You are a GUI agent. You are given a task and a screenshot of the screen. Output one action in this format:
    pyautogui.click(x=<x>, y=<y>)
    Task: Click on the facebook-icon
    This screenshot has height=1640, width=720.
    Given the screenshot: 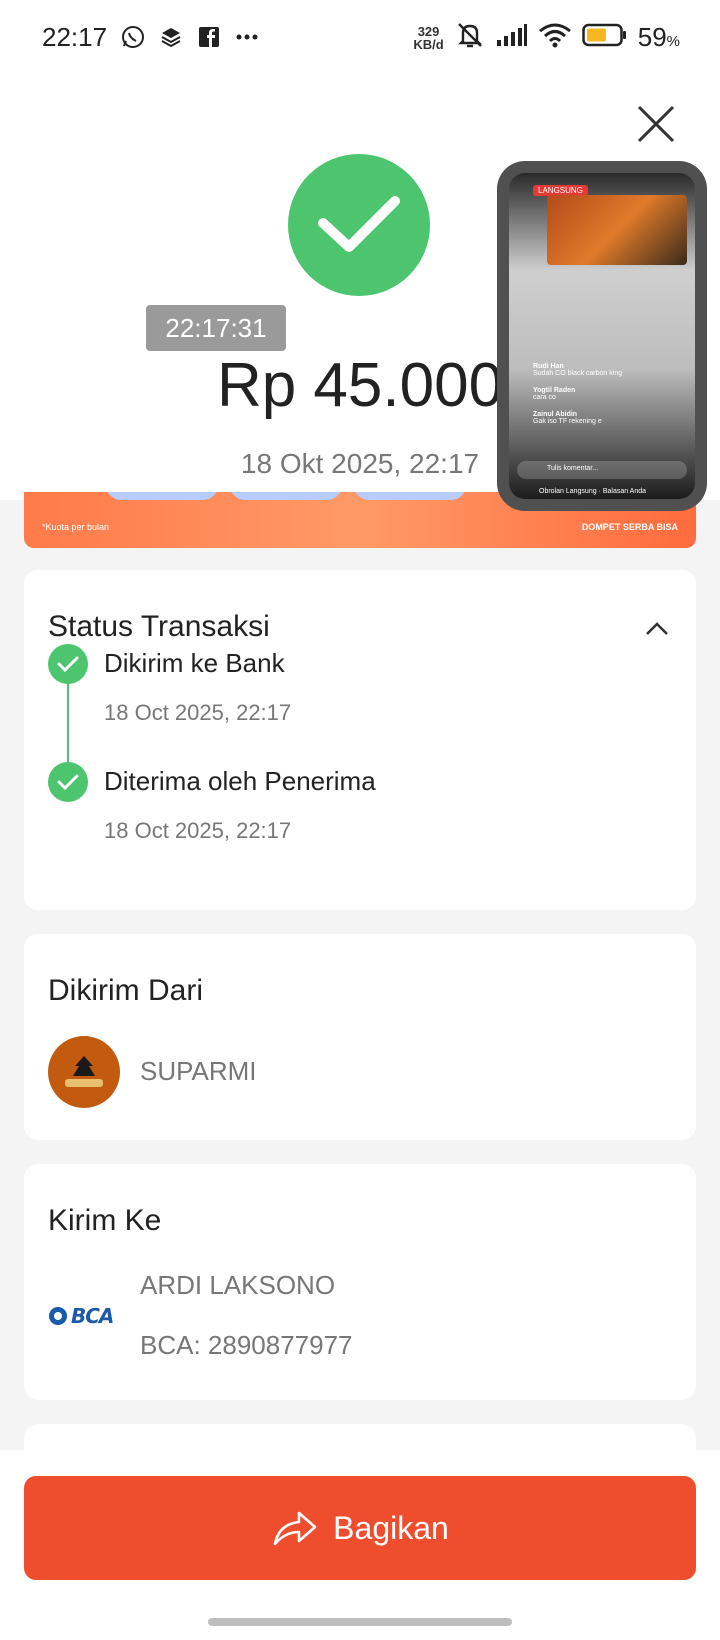 What is the action you would take?
    pyautogui.click(x=209, y=37)
    